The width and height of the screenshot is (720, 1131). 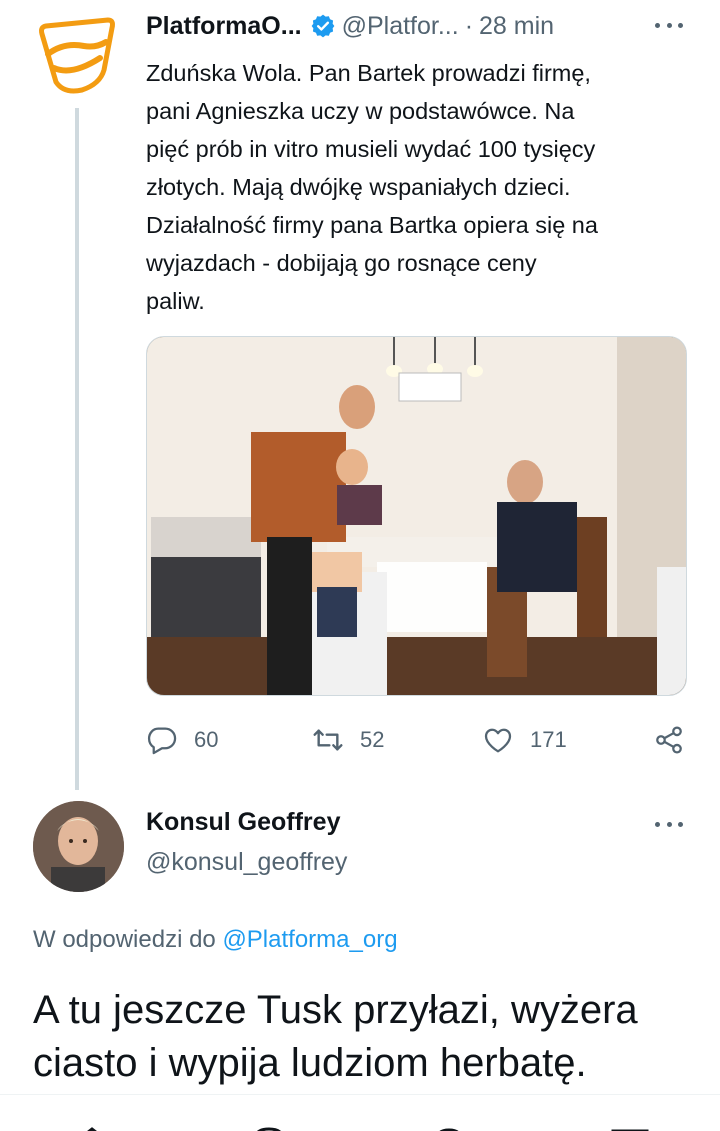 I want to click on verified-badge-icon, so click(x=322, y=26).